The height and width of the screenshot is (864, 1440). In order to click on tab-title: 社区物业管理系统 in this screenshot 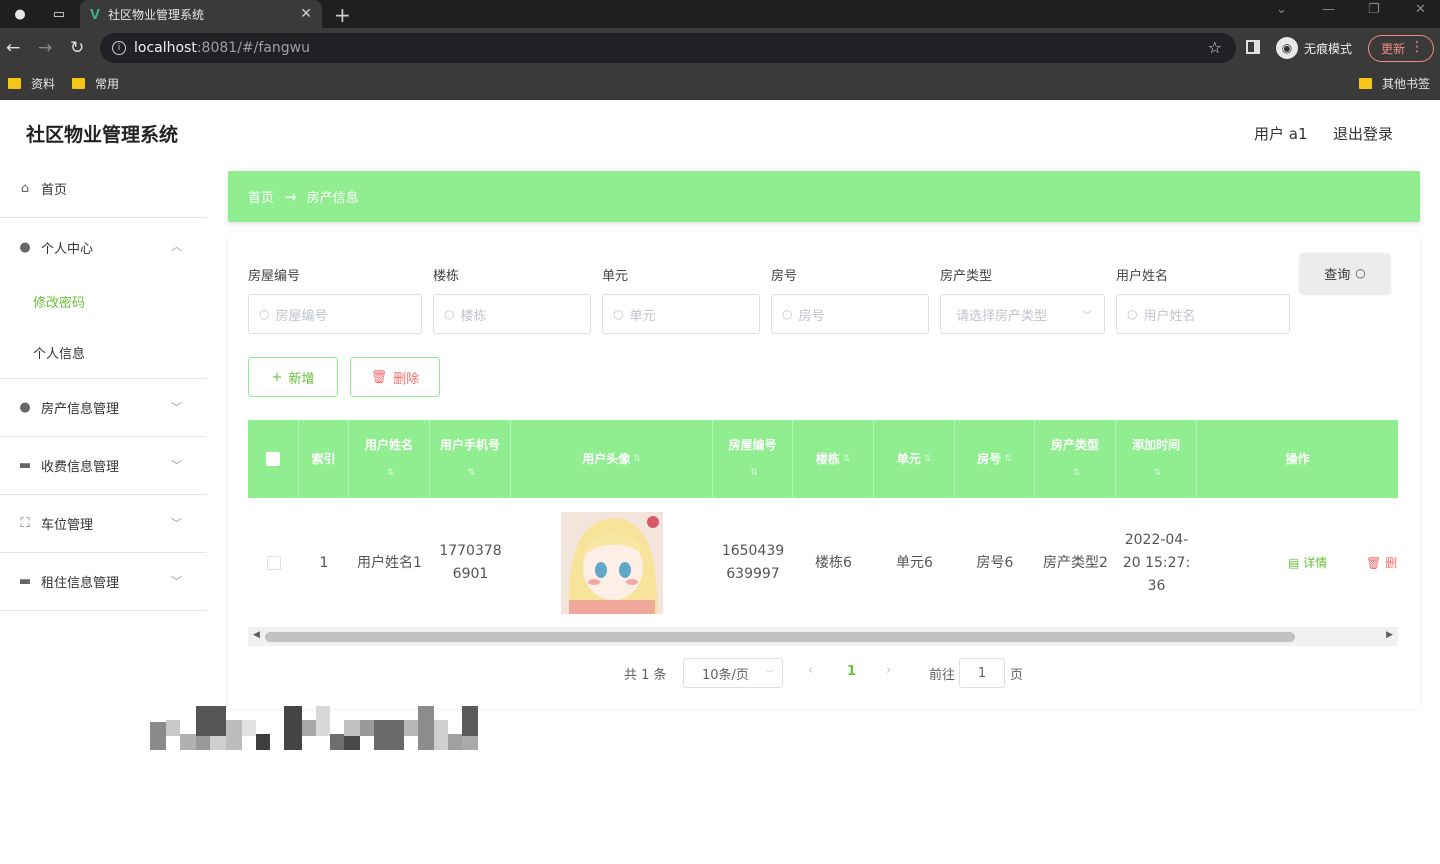, I will do `click(156, 14)`.